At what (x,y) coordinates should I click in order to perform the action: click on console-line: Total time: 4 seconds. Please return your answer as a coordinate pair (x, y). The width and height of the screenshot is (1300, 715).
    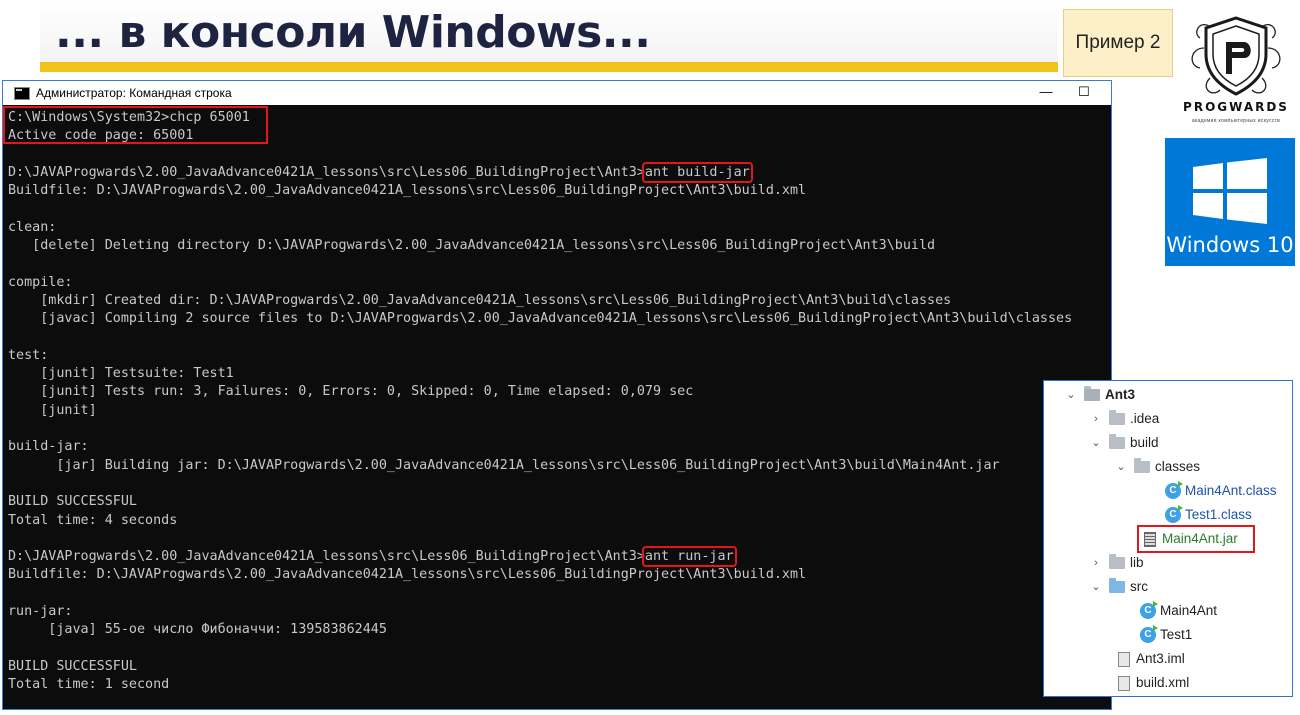
    Looking at the image, I should click on (93, 520).